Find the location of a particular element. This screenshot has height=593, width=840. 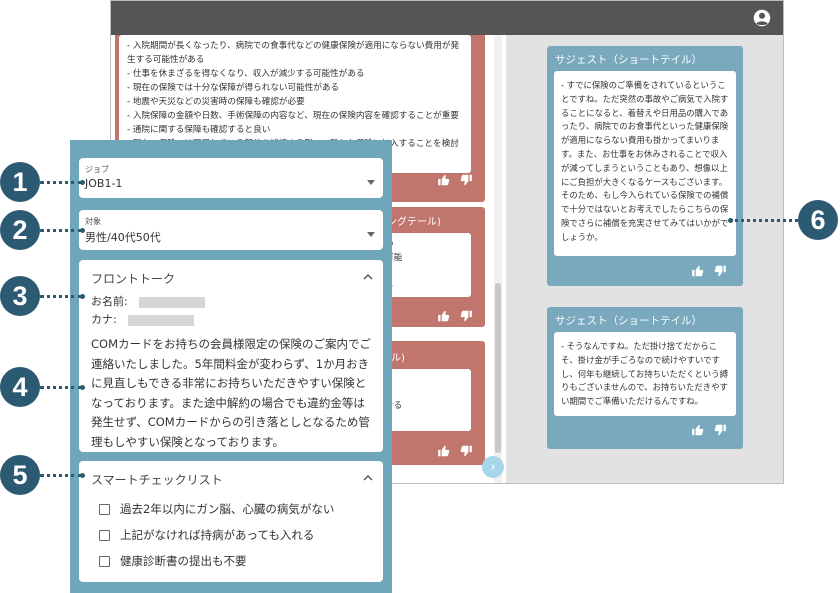

scrollbar is located at coordinates (498, 259).